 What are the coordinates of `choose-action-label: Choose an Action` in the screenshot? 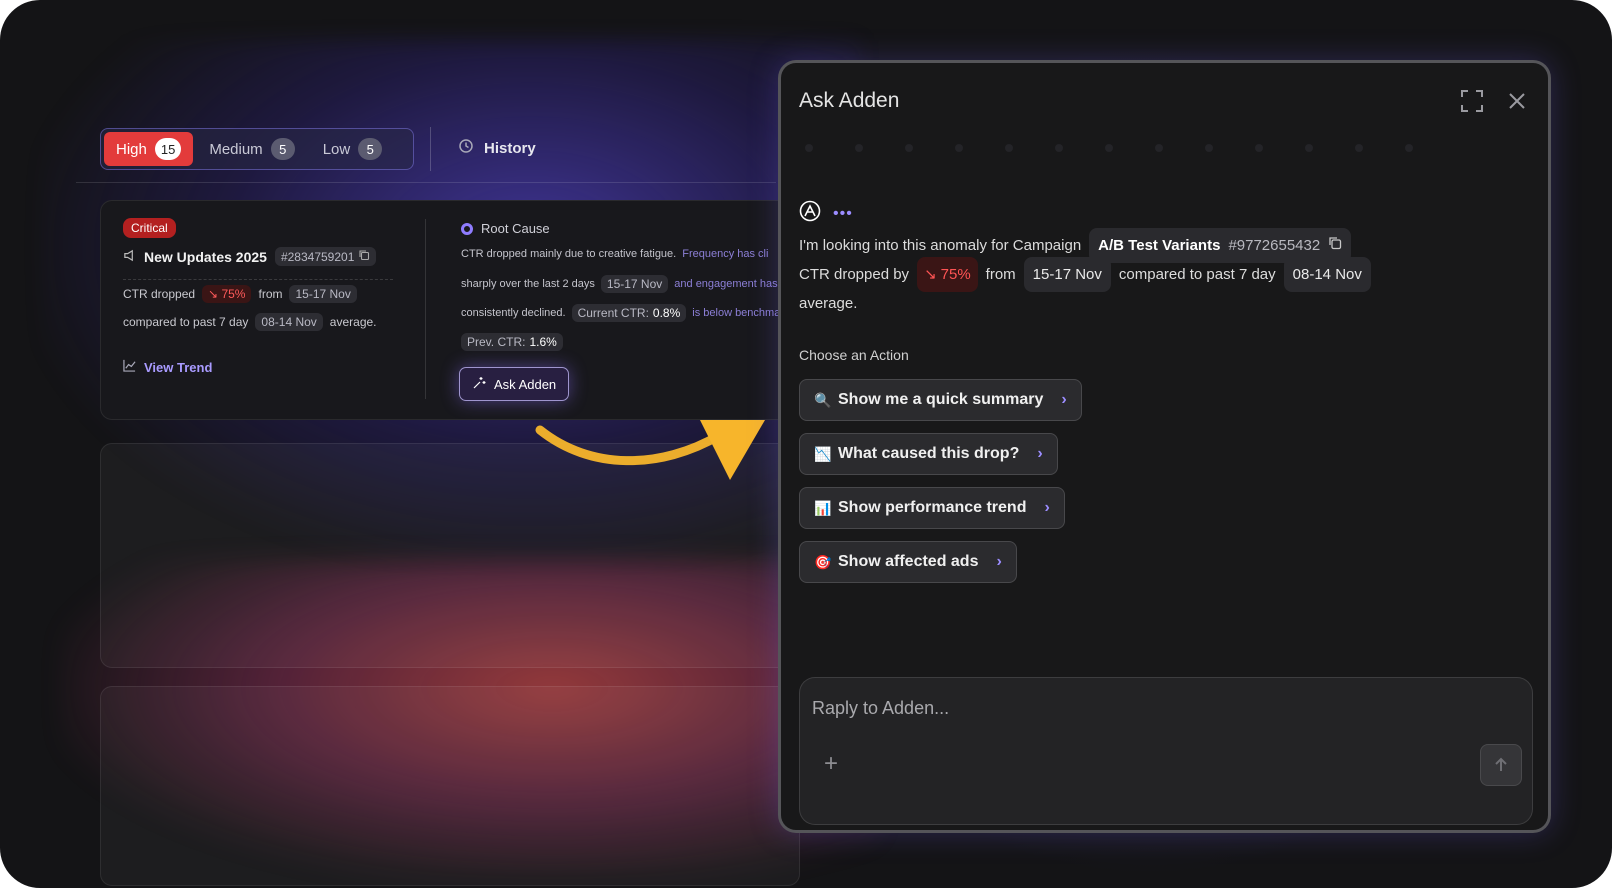 It's located at (854, 355).